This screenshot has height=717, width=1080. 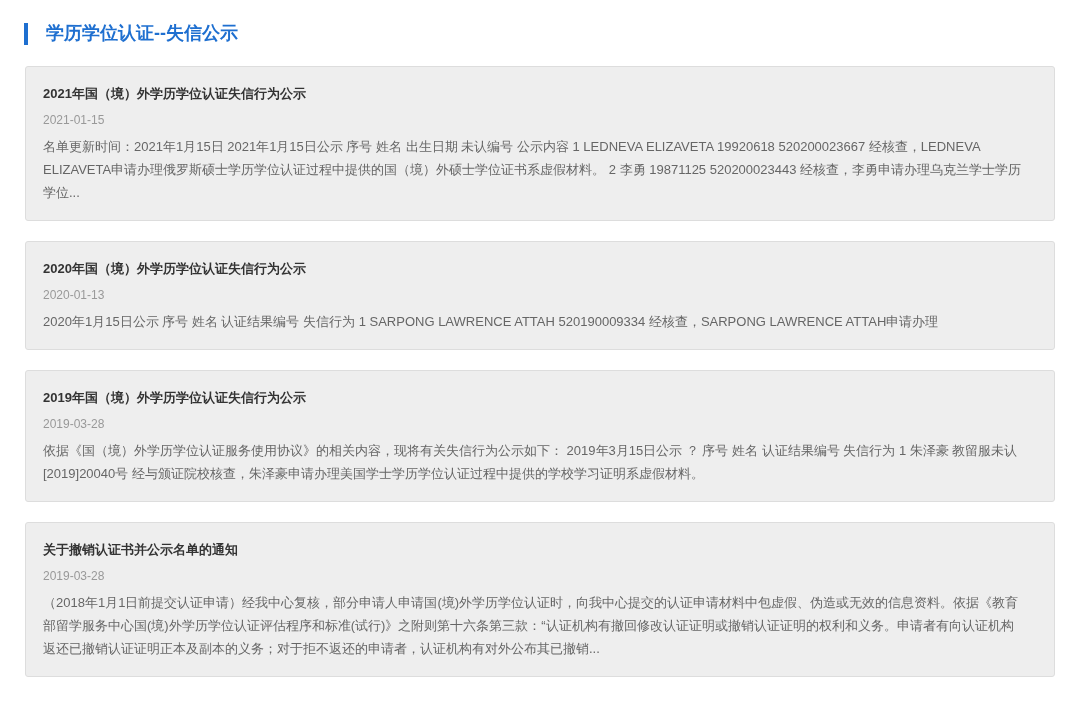 I want to click on notice-summary: 依据《国（境）外学历学位认证服务使用协议》的相关内容，现将有关失信行为公示如下： 2019年3月15日公示 ？ 序号 姓名 认证结果编号 失信行为 1 朱泽豪 教留服未认[2019]20040号 经与颁证院校核查，朱泽豪申请办理美国学士学历学位认证过程中提供的学校学习证明系虚假材料。, so click(x=531, y=462).